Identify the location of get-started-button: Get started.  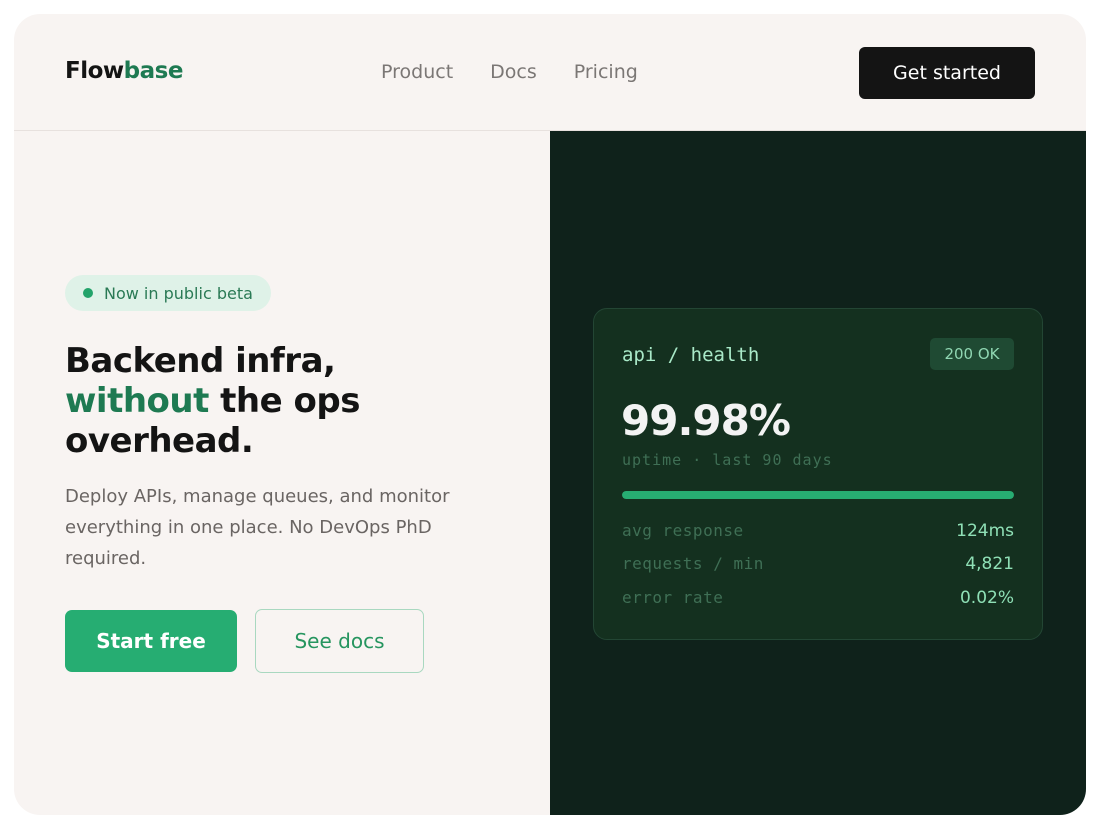
(947, 73).